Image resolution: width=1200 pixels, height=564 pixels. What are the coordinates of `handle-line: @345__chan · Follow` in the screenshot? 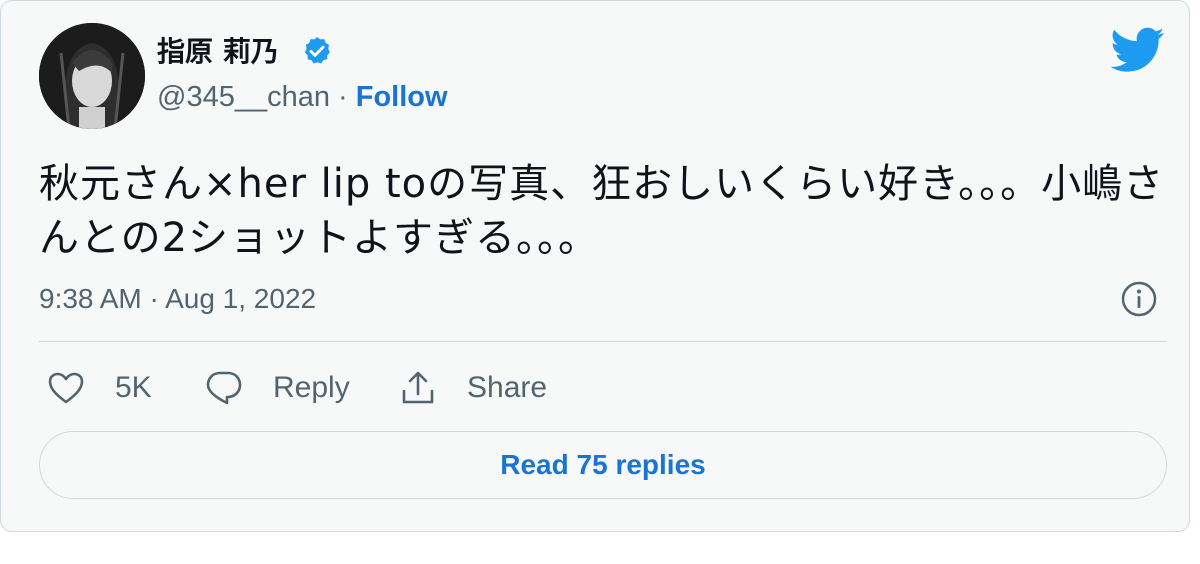 It's located at (302, 97).